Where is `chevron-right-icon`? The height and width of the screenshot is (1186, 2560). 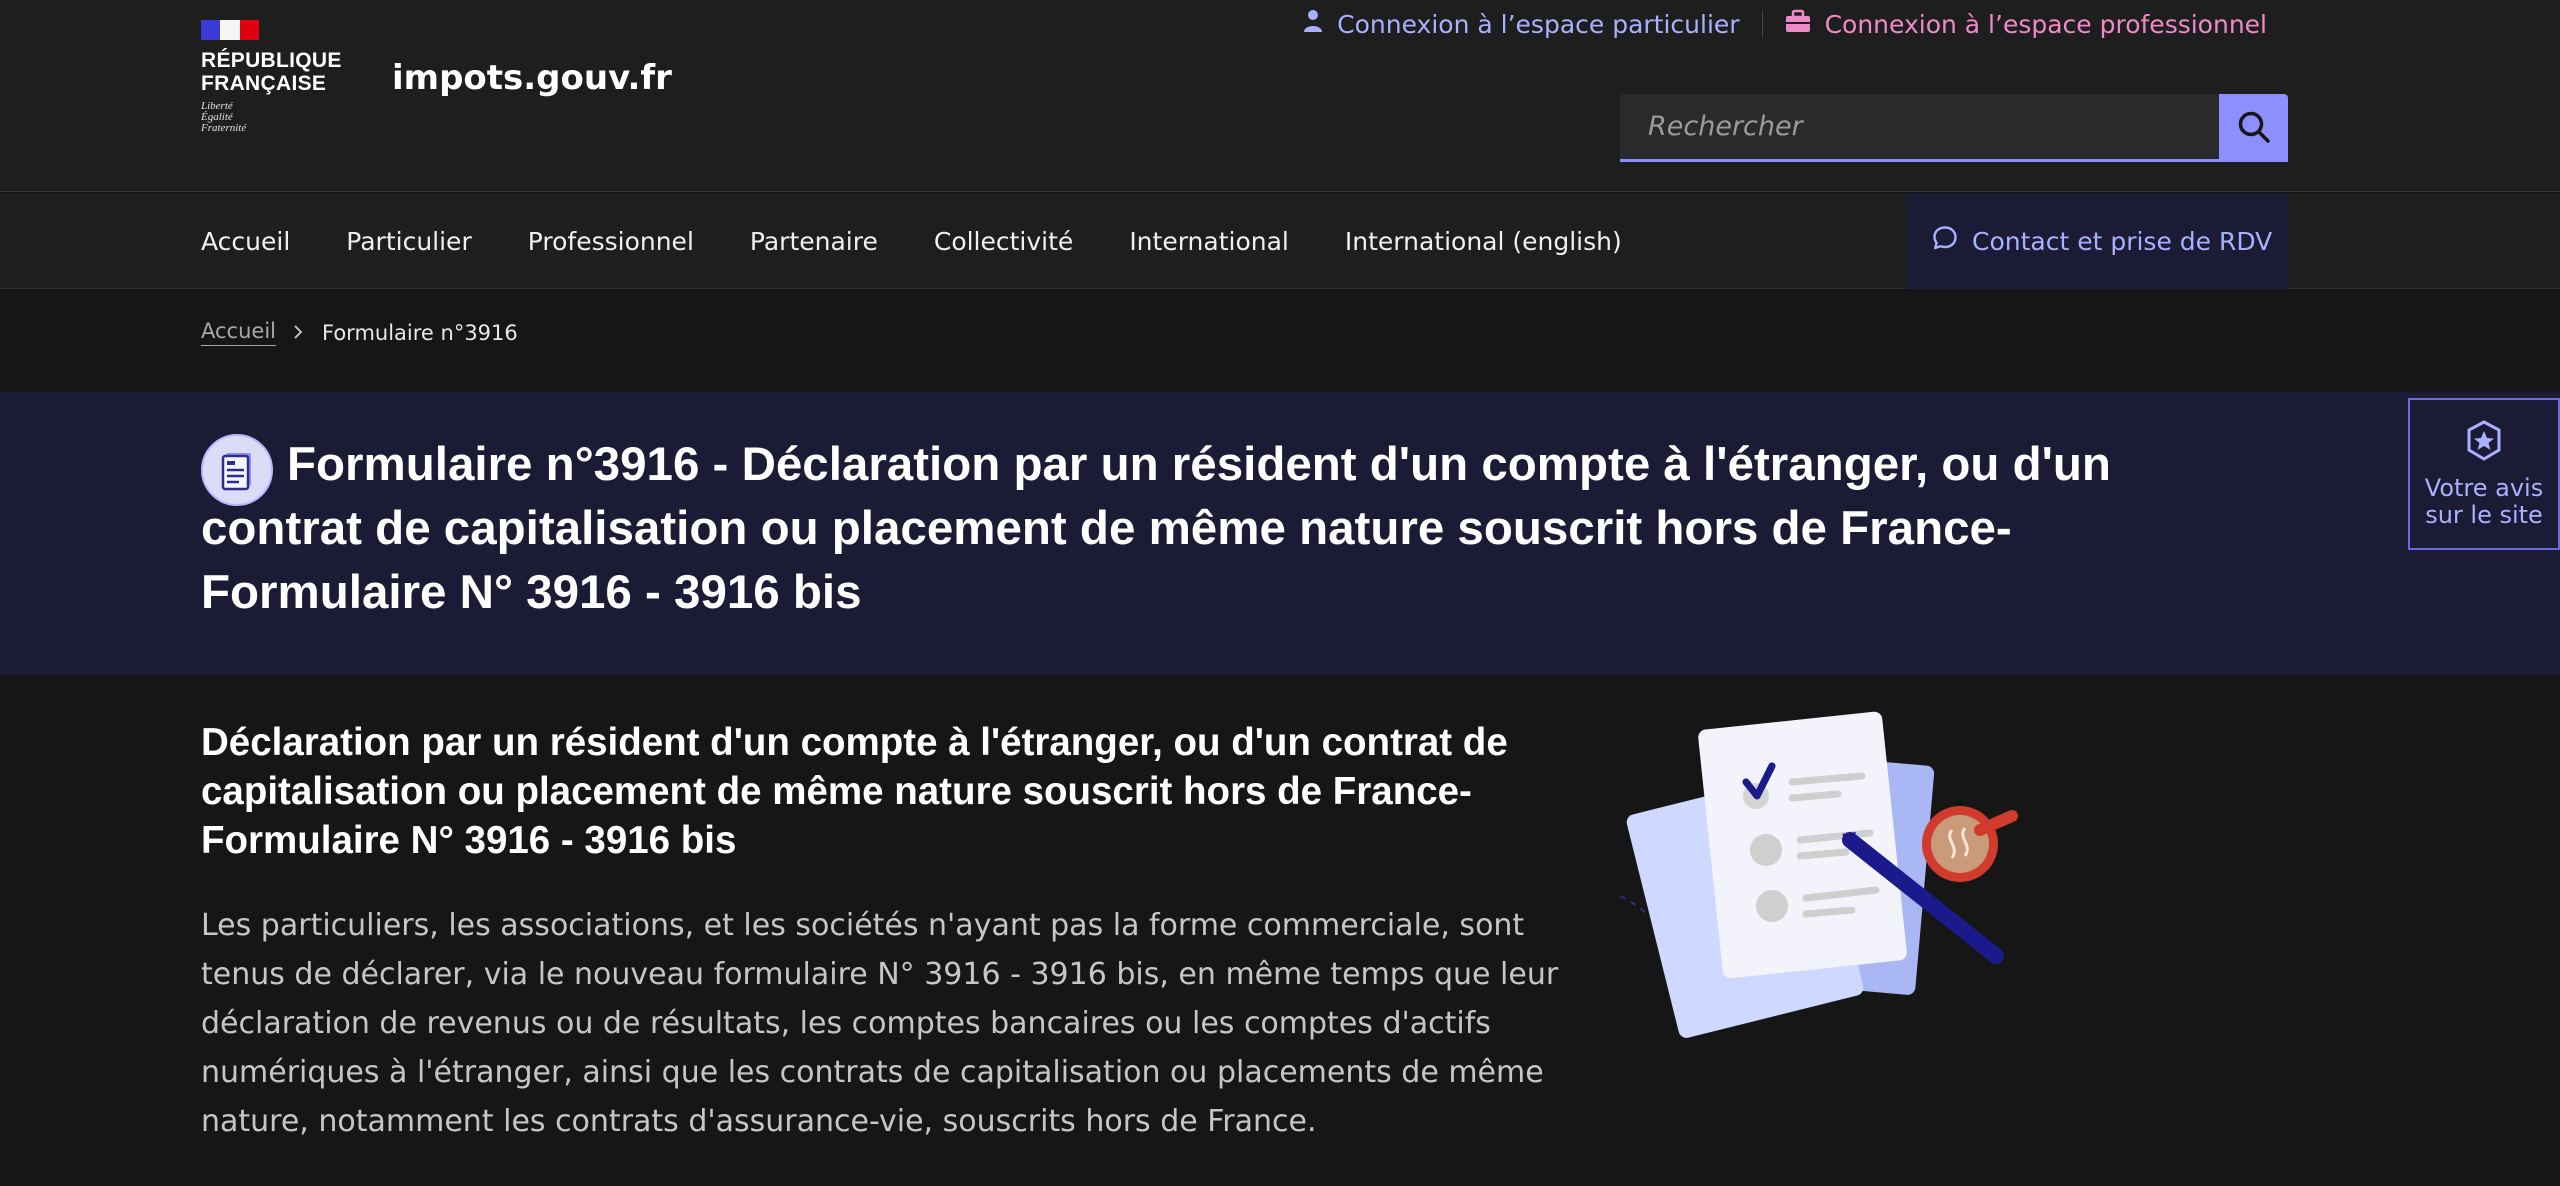 chevron-right-icon is located at coordinates (298, 333).